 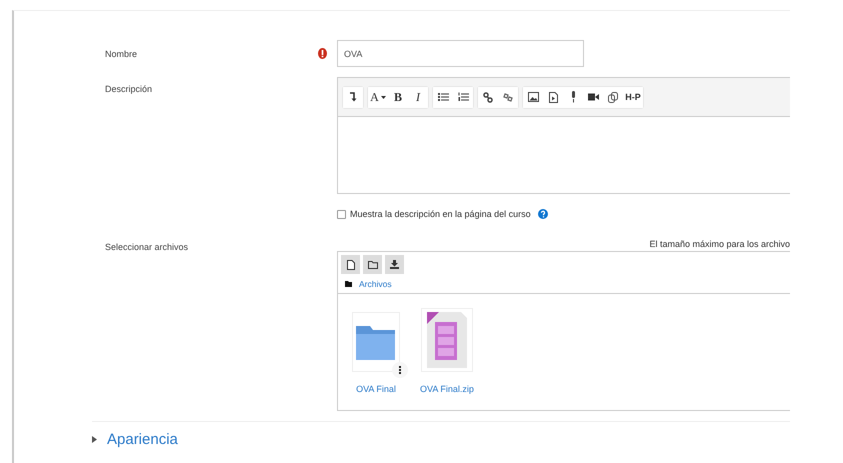 I want to click on microphone-icon, so click(x=573, y=97).